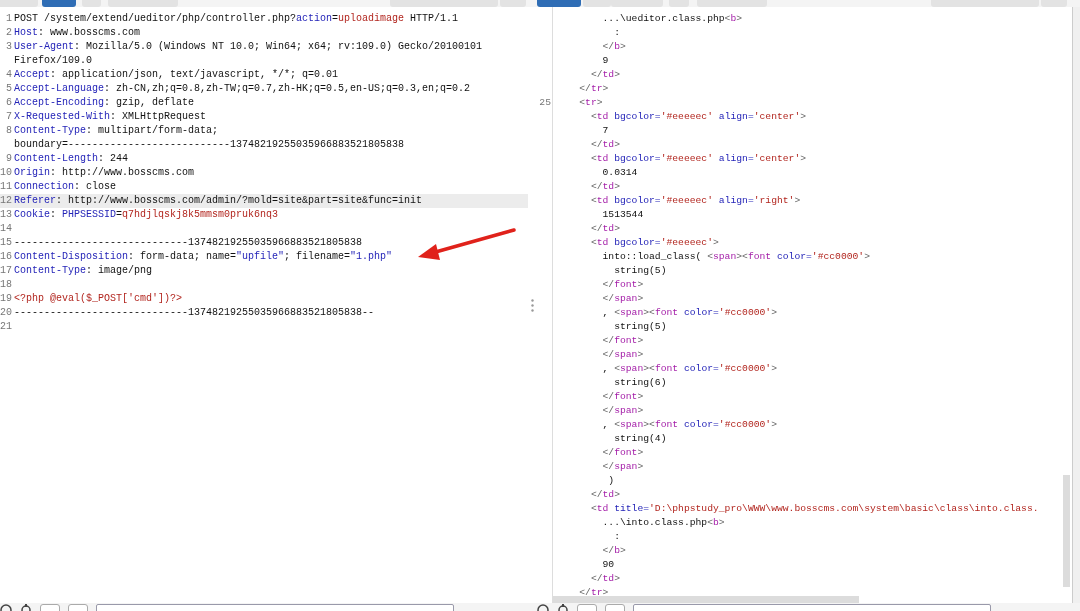 The width and height of the screenshot is (1080, 611). I want to click on code-line: string(4), so click(640, 439).